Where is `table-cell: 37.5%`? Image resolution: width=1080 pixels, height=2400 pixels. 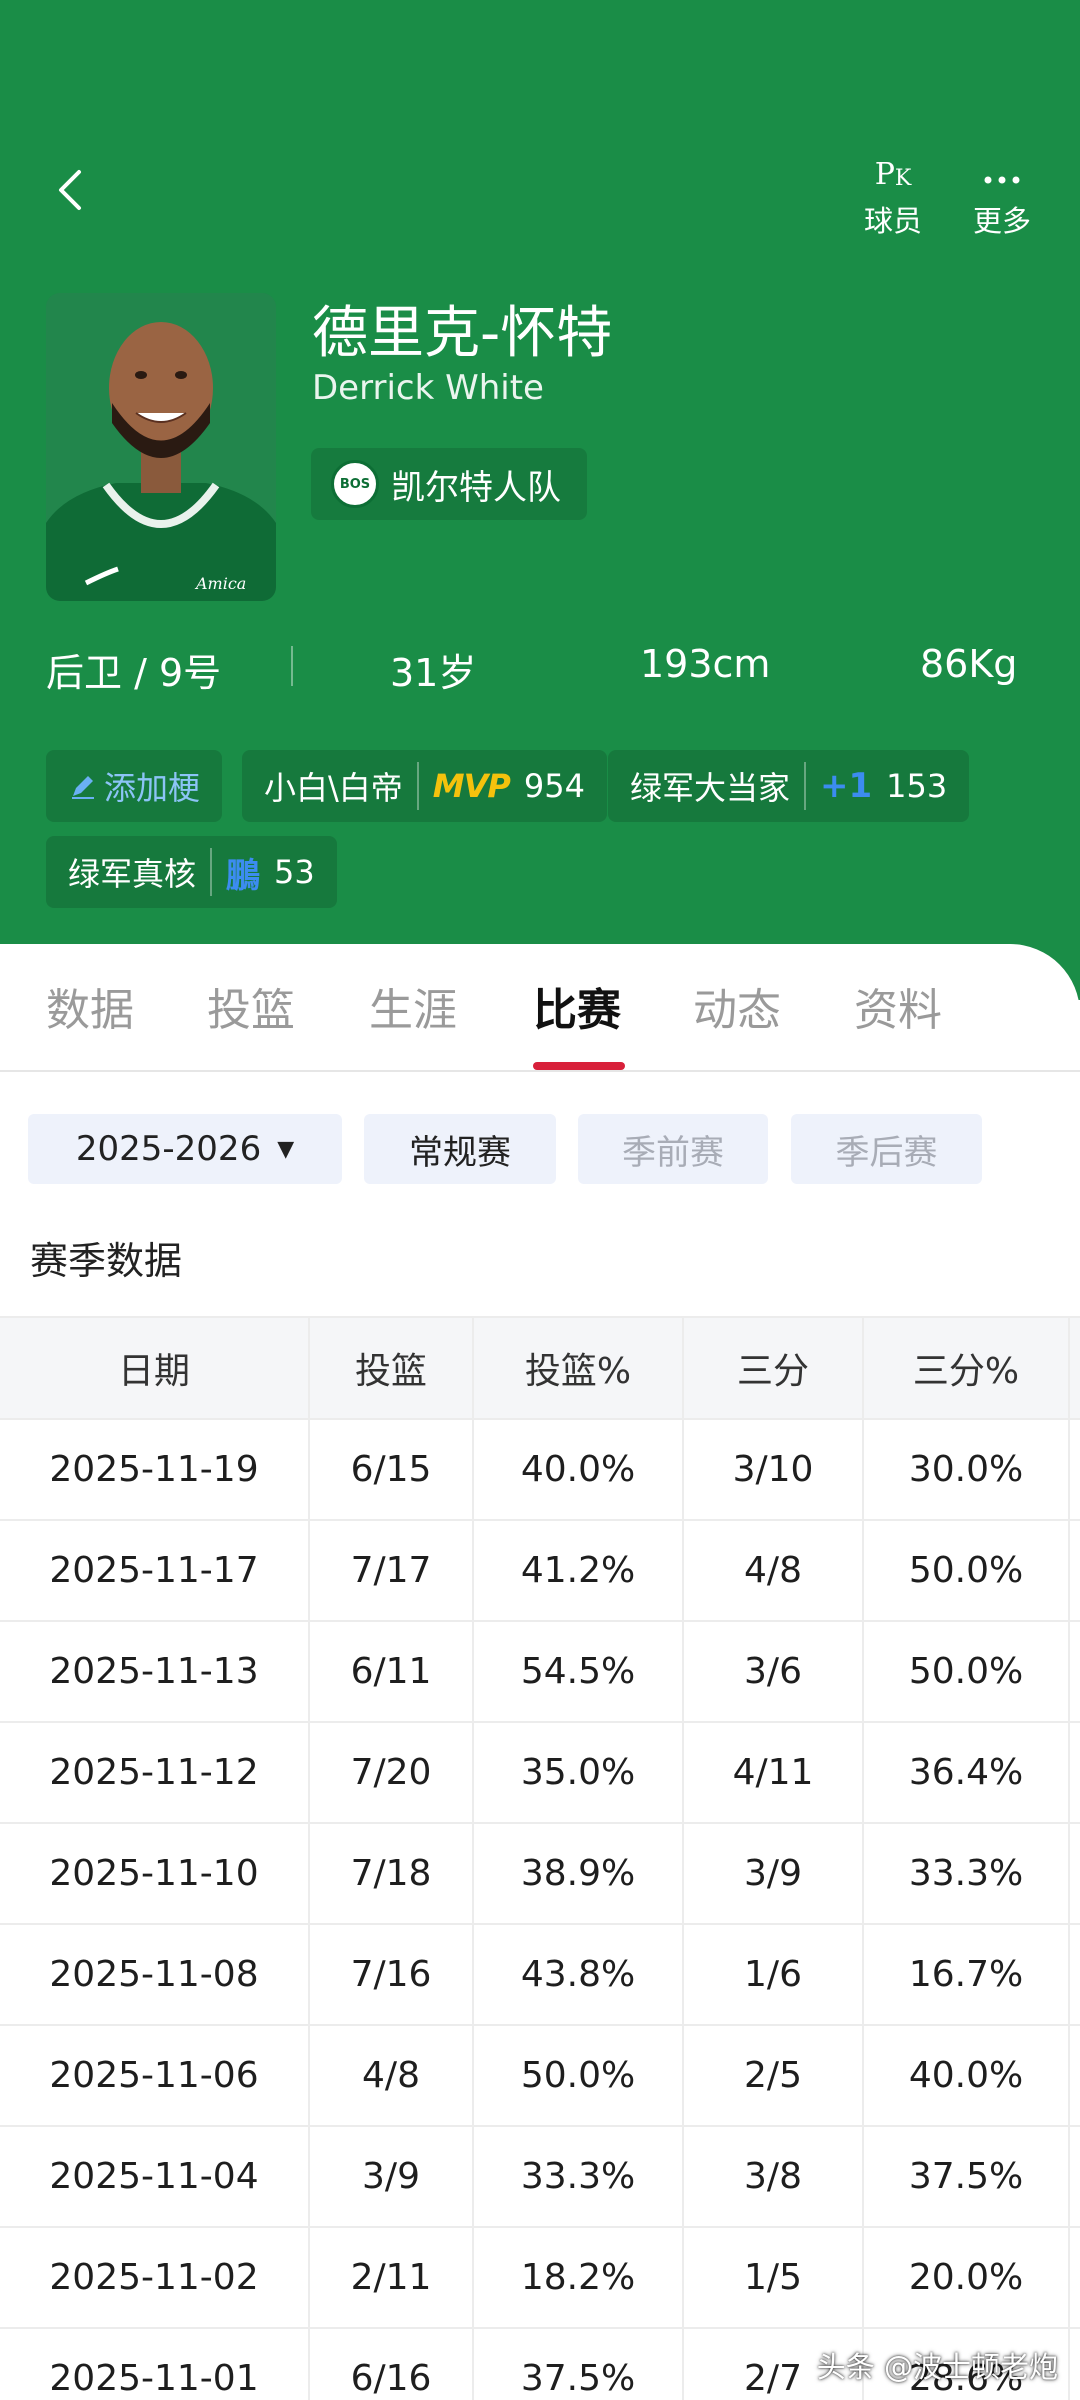
table-cell: 37.5% is located at coordinates (967, 2176).